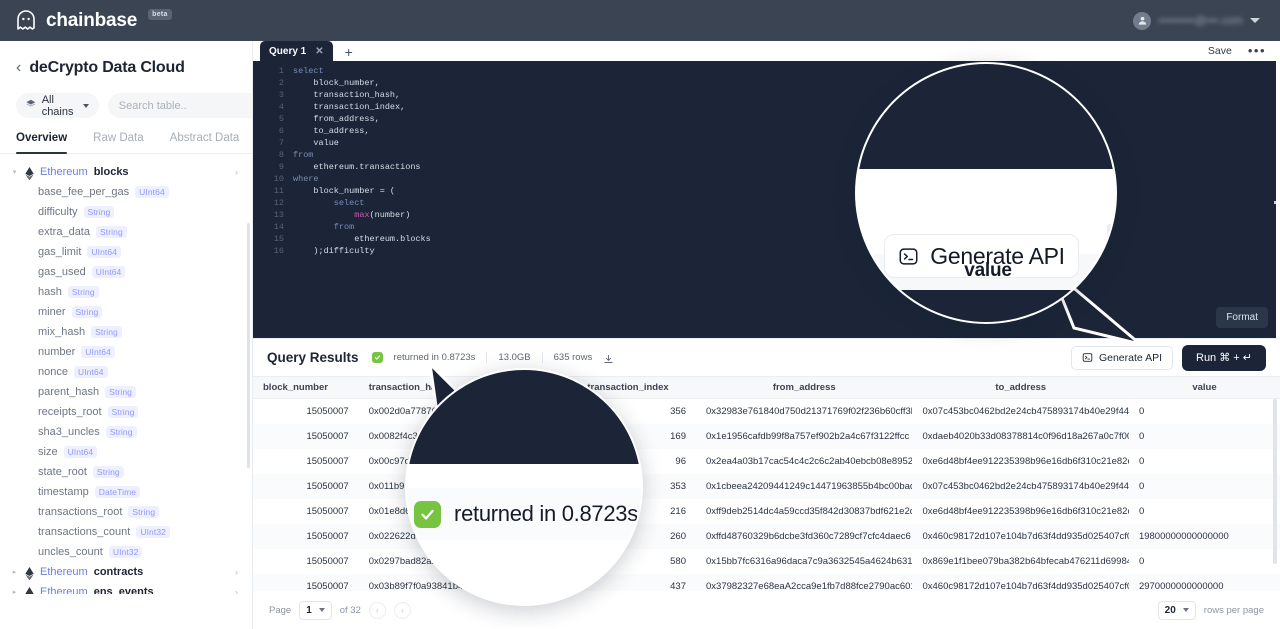 The image size is (1280, 629). Describe the element at coordinates (1176, 610) in the screenshot. I see `rows-per-page-select: 20` at that location.